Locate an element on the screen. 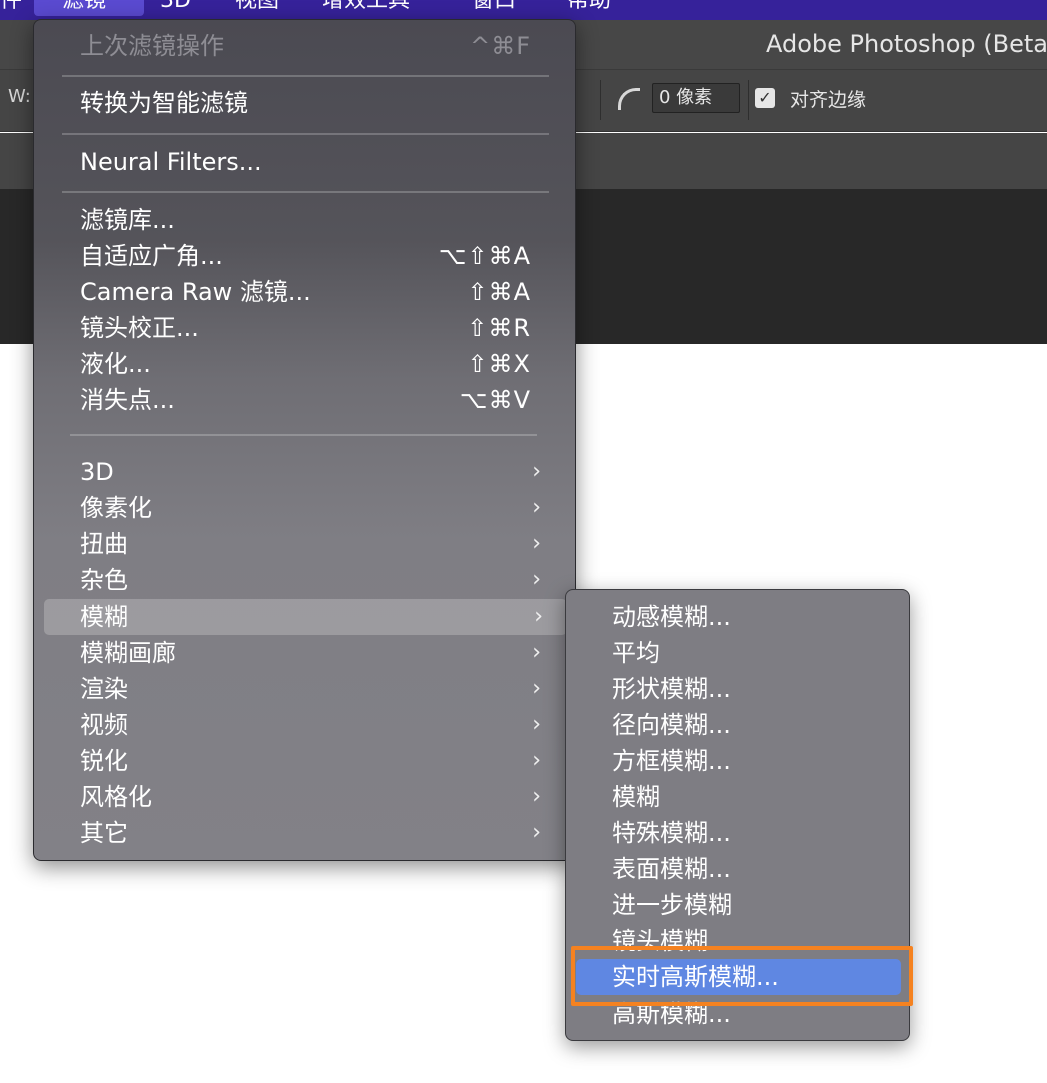 The width and height of the screenshot is (1047, 1083). menu-item-label: 扭曲 is located at coordinates (104, 544).